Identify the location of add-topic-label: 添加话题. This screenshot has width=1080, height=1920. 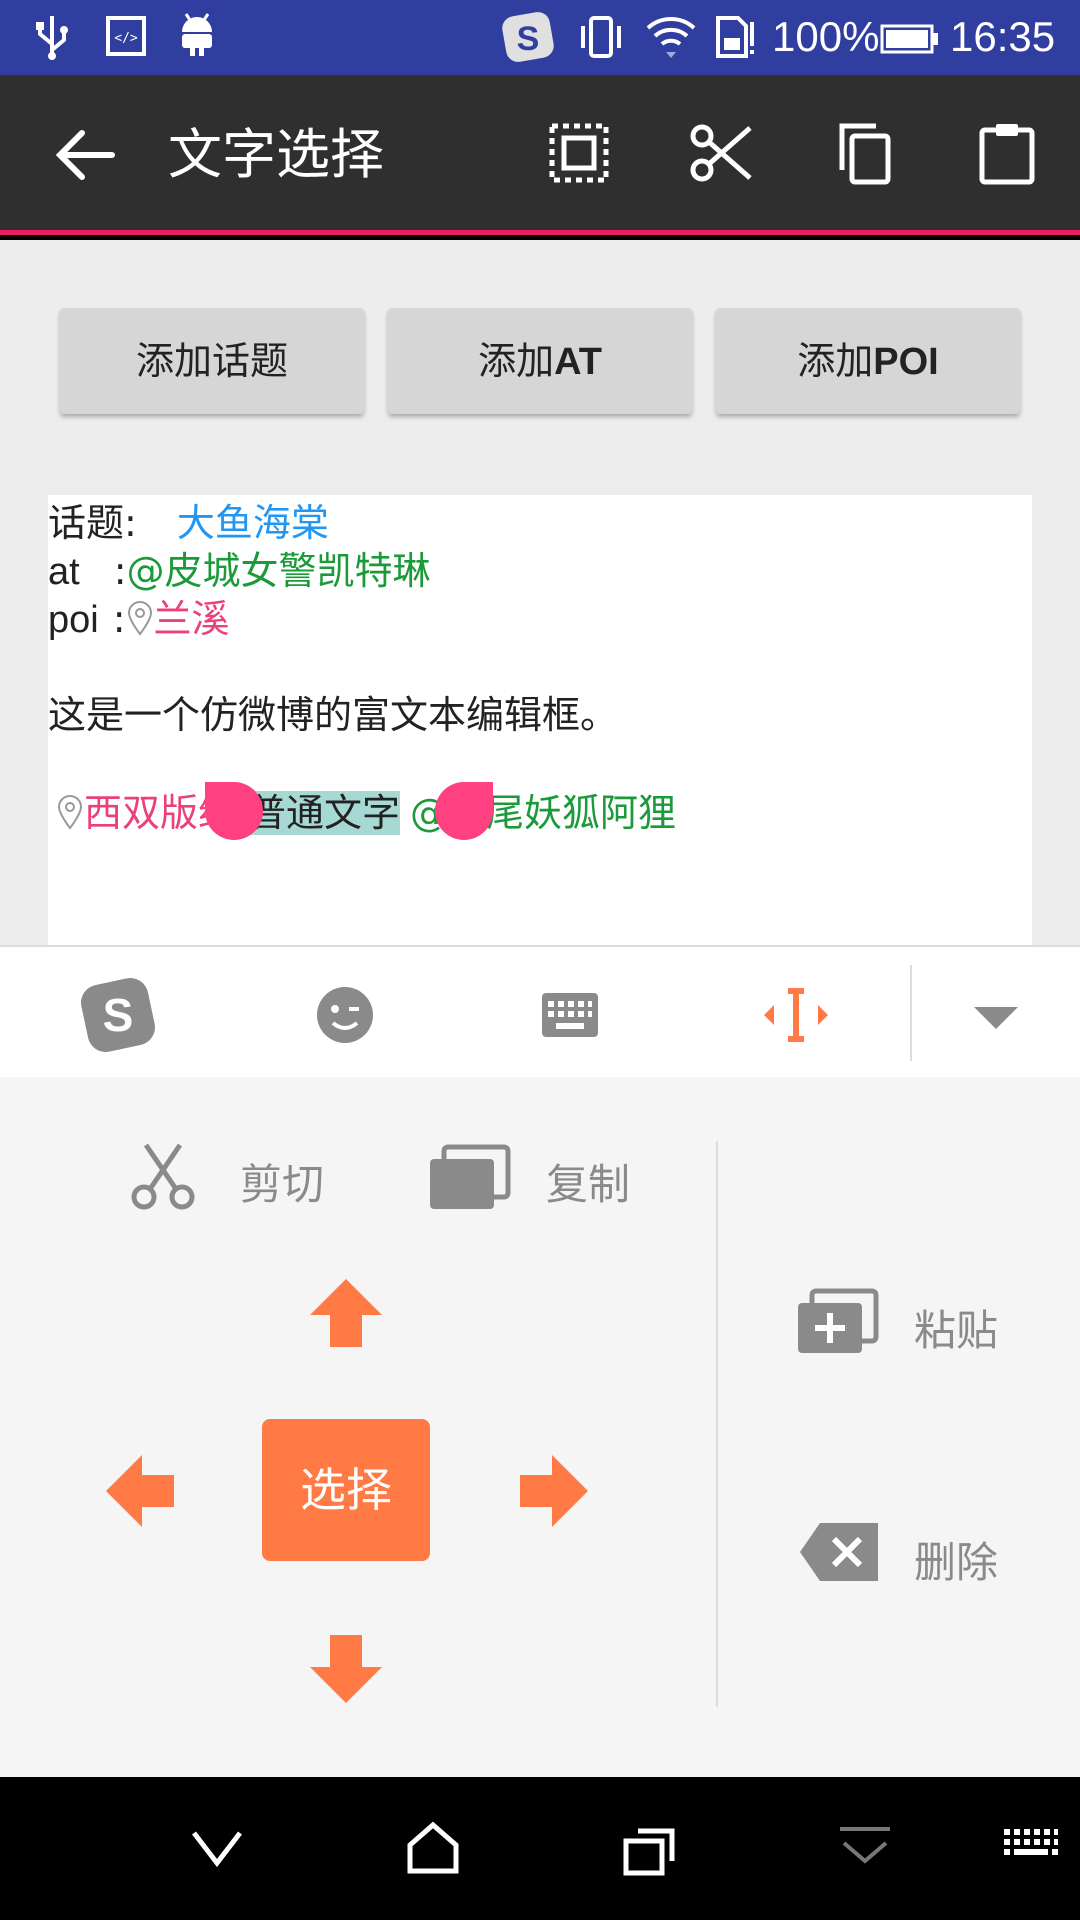
(211, 361).